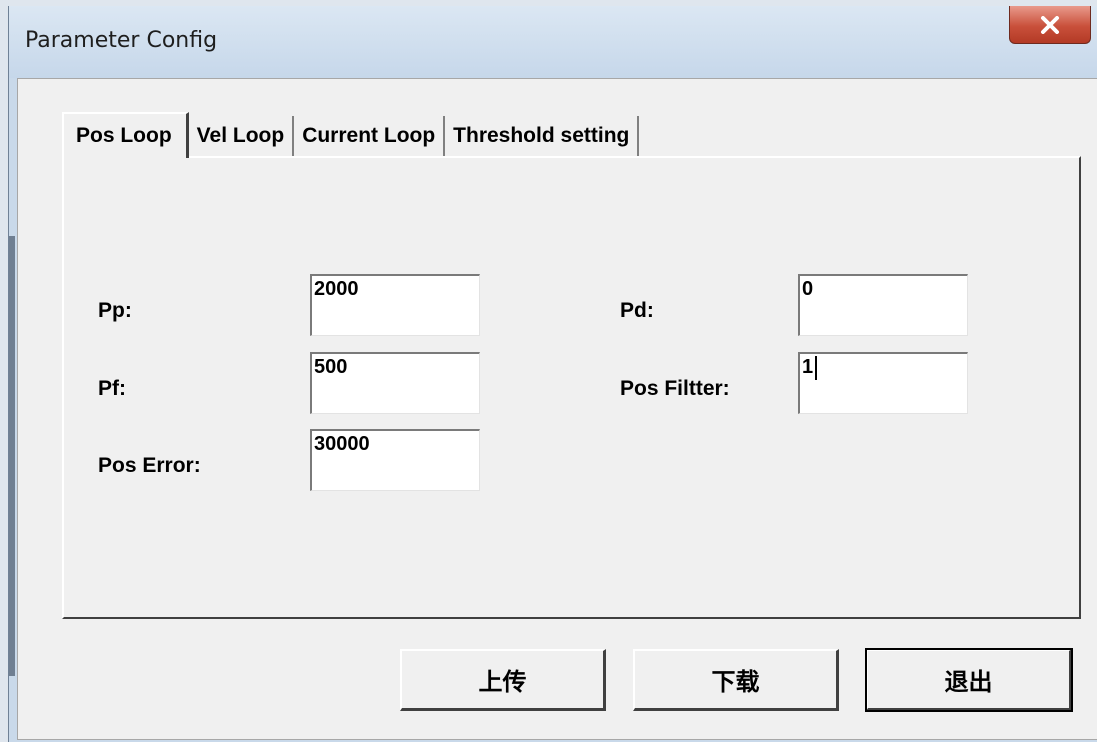  I want to click on close-icon, so click(1050, 24).